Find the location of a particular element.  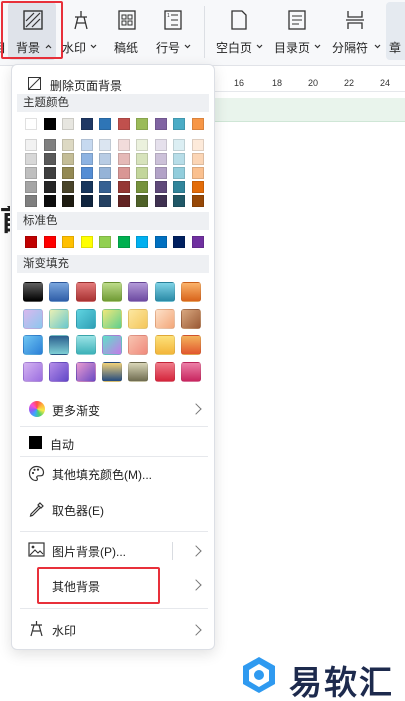

ribbon-separator-button: 分隔符 is located at coordinates (356, 32).